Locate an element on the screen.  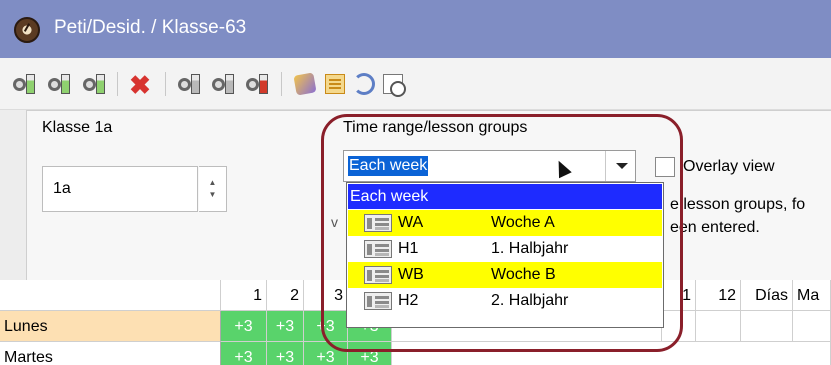
klasse-label: Klasse 1a is located at coordinates (77, 127).